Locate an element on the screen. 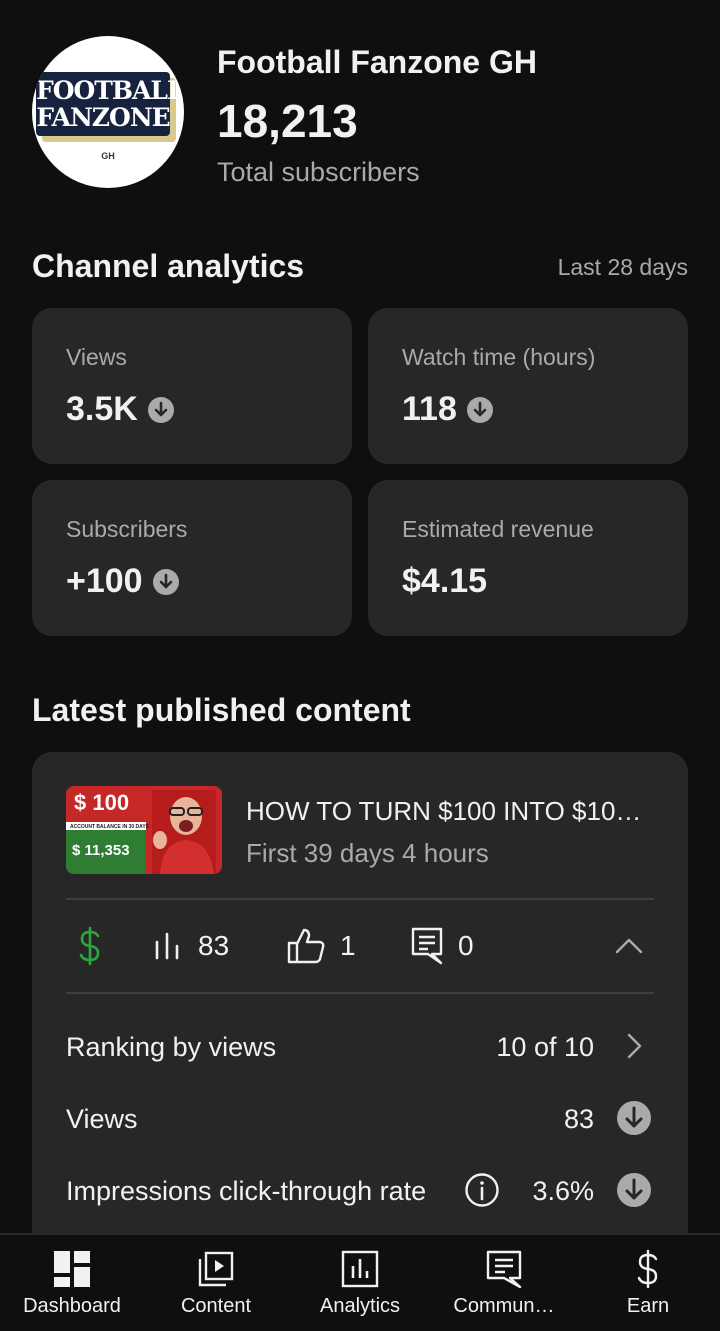 Image resolution: width=720 pixels, height=1331 pixels. bar-chart-icon is located at coordinates (167, 946).